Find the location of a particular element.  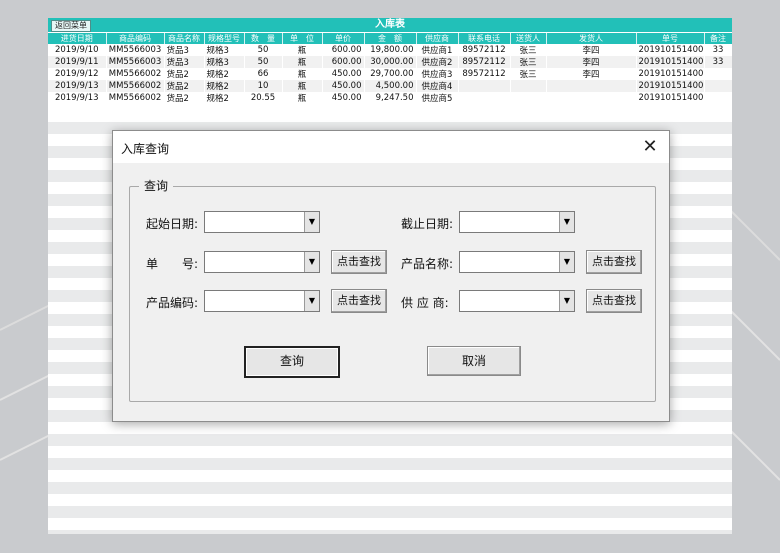

find-order-no-button: 点击查找 is located at coordinates (359, 262).